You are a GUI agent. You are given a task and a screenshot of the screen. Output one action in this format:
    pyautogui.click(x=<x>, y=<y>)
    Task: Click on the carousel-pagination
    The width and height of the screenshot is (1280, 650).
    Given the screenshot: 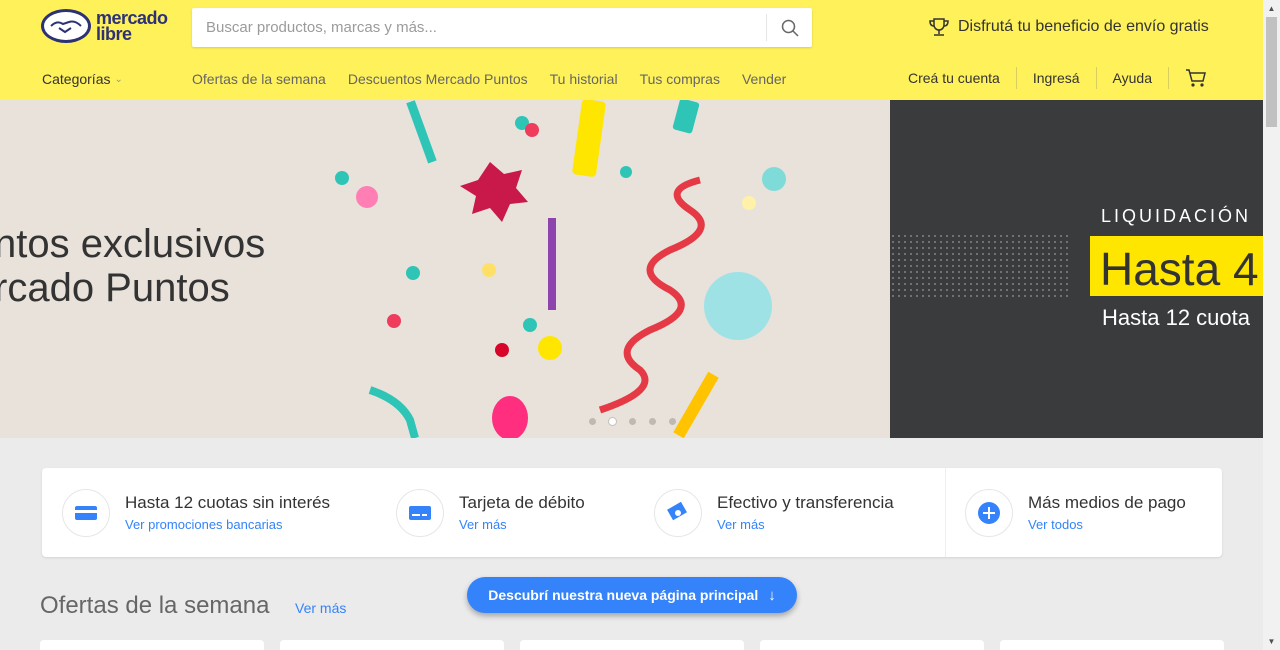 What is the action you would take?
    pyautogui.click(x=632, y=421)
    